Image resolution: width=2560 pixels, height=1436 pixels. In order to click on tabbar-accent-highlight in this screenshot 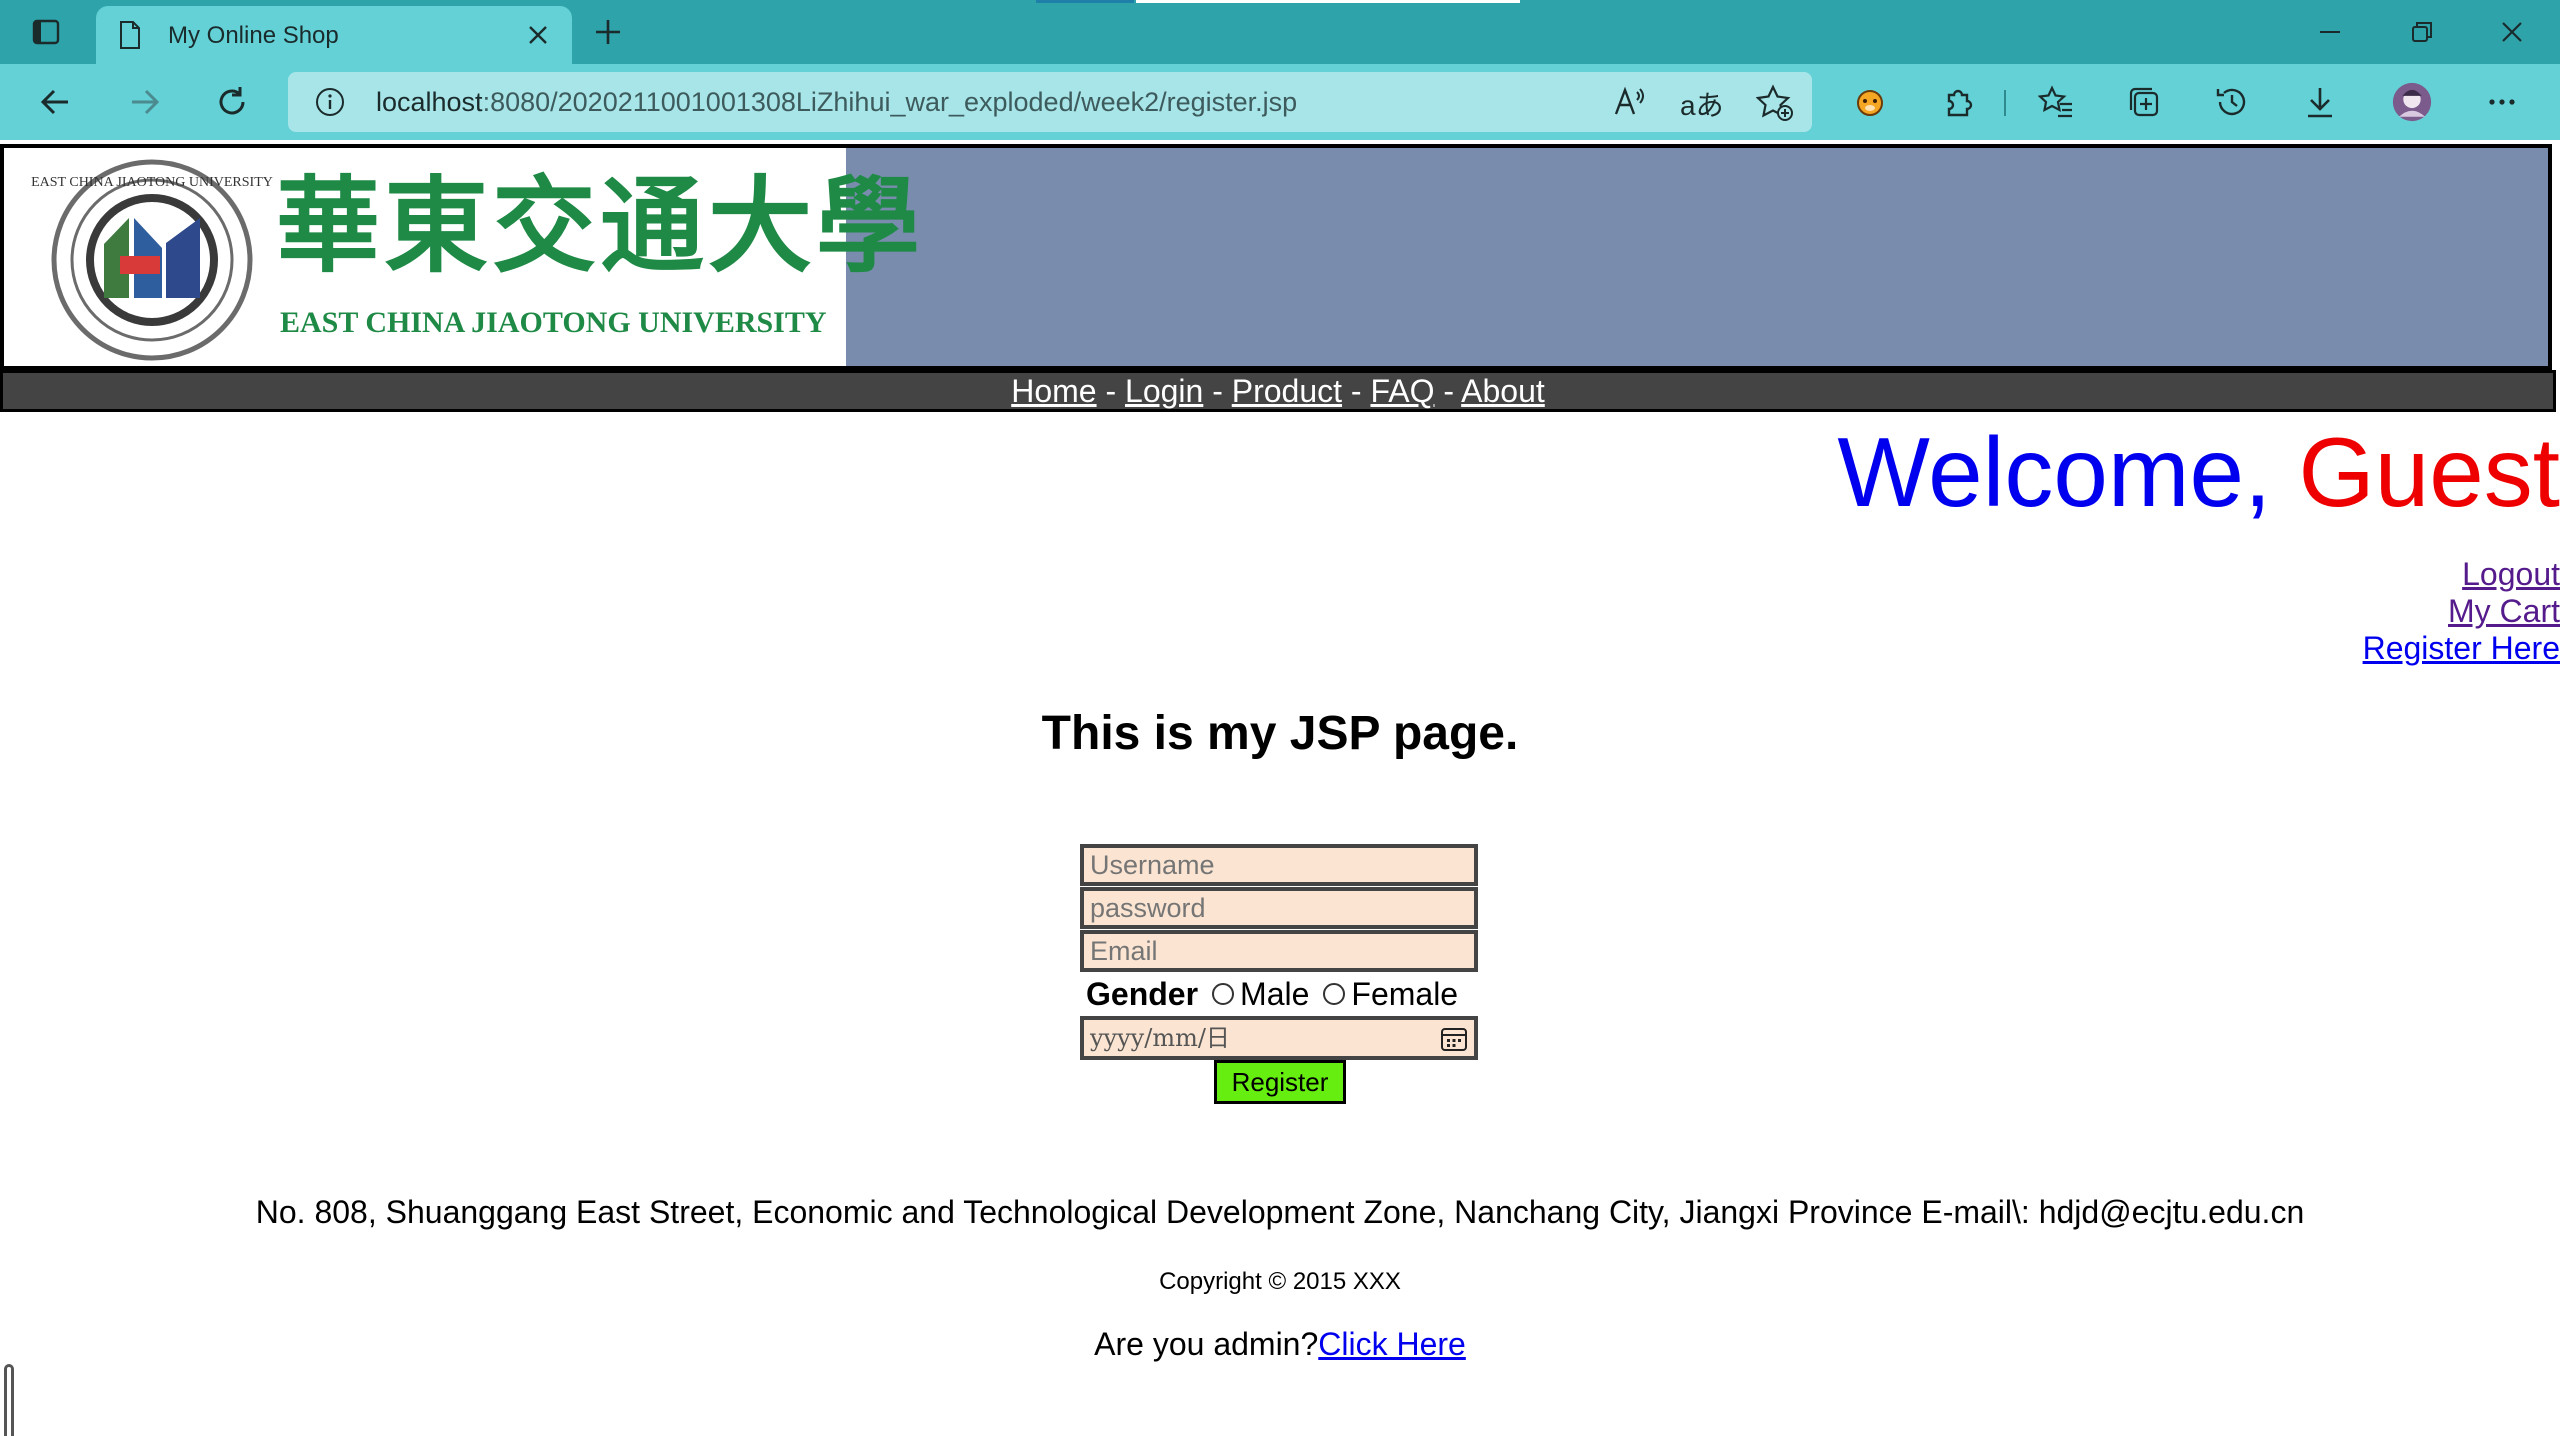, I will do `click(1328, 1)`.